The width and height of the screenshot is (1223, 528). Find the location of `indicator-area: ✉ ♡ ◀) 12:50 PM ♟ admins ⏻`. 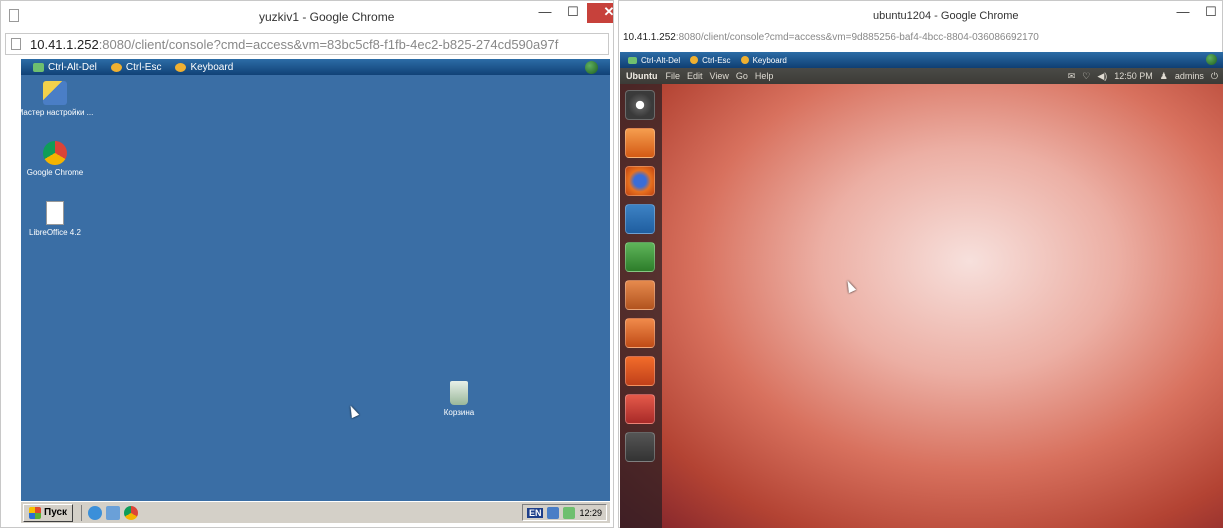

indicator-area: ✉ ♡ ◀) 12:50 PM ♟ admins ⏻ is located at coordinates (1143, 76).